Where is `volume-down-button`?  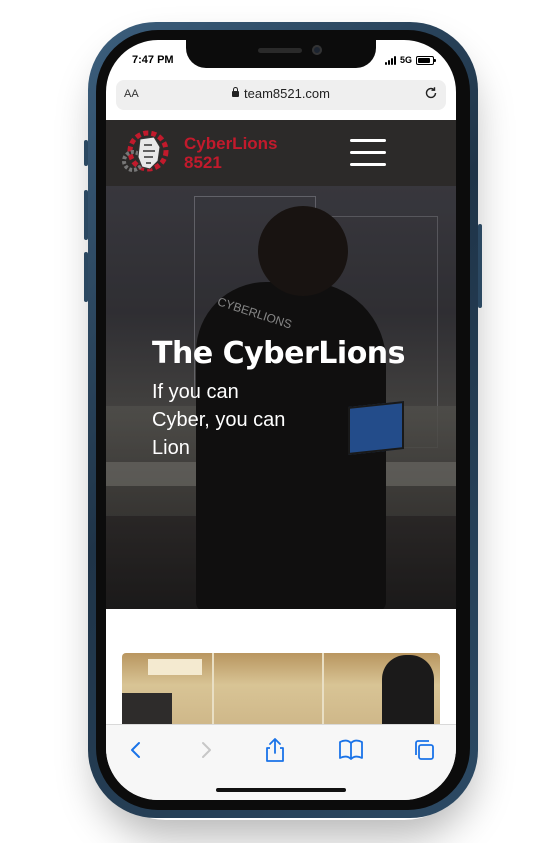 volume-down-button is located at coordinates (86, 277).